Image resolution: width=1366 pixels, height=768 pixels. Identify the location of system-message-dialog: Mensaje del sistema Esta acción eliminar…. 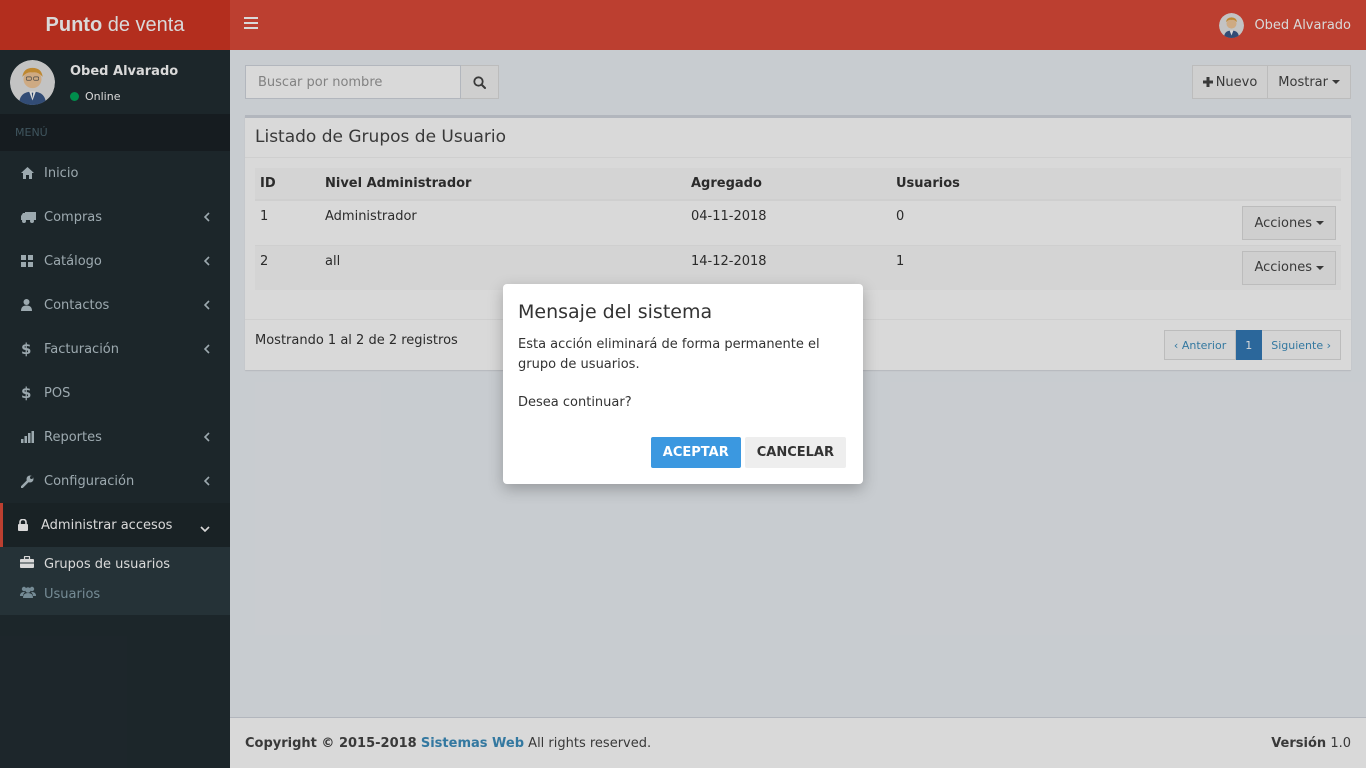
(683, 384).